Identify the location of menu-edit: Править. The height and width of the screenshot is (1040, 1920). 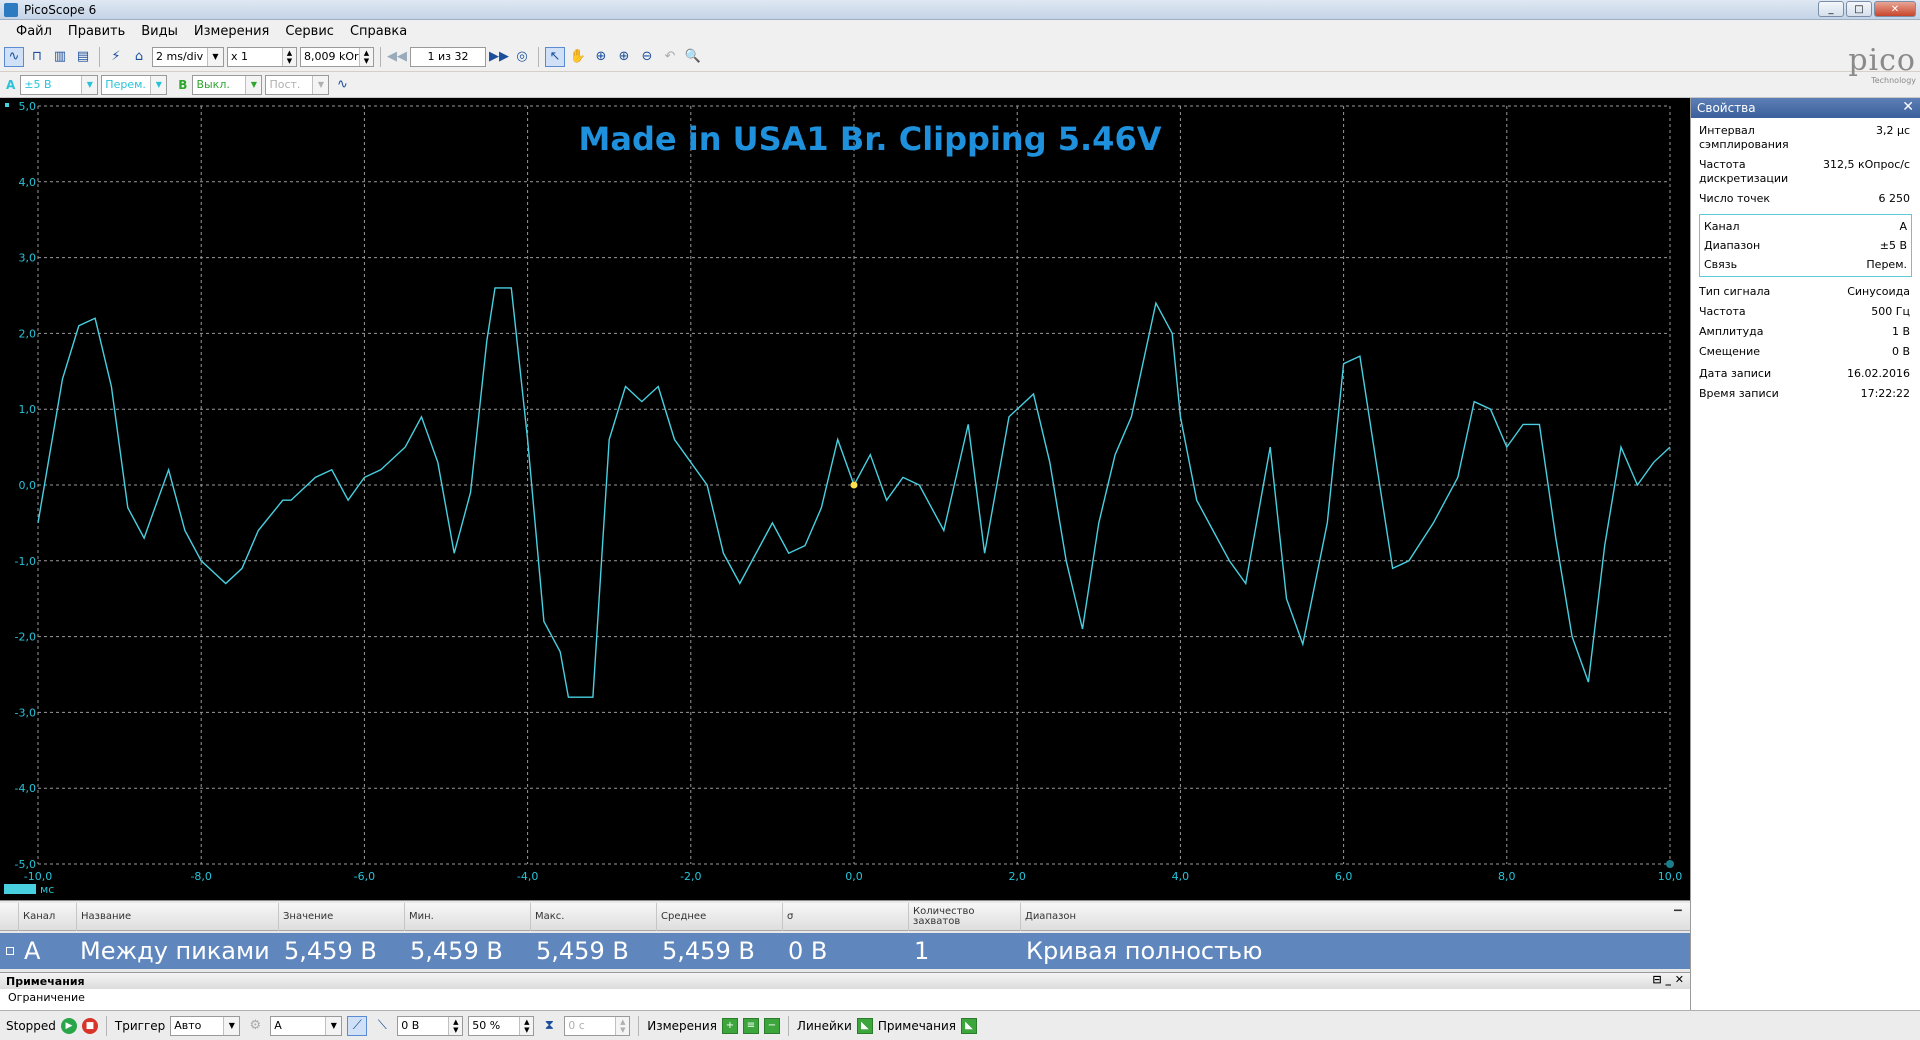
(96, 31).